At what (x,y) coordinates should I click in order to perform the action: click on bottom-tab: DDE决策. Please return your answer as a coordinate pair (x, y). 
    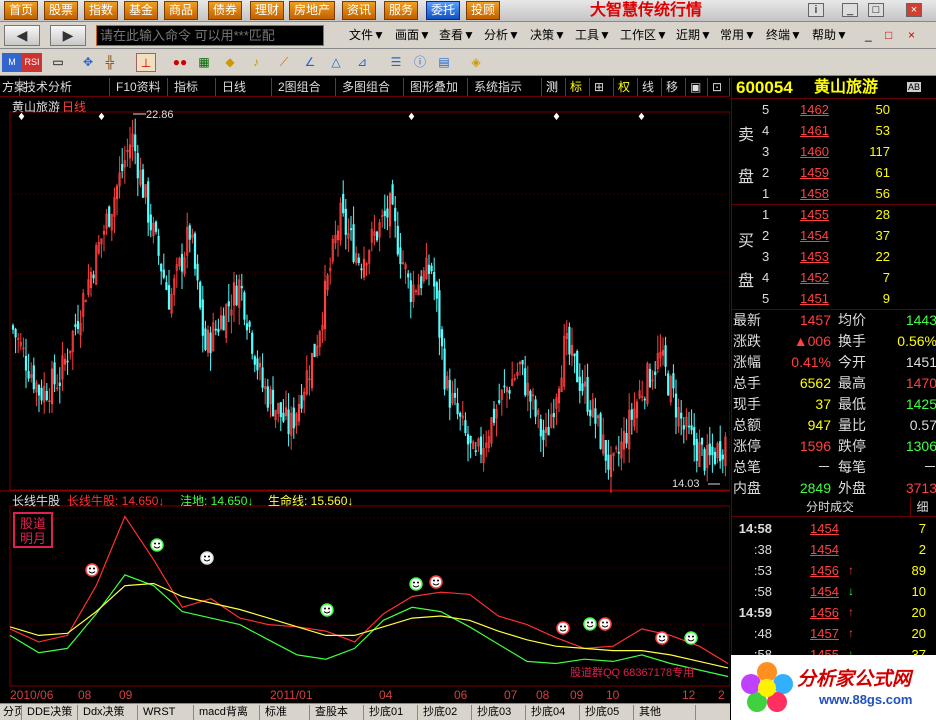
    Looking at the image, I should click on (51, 712).